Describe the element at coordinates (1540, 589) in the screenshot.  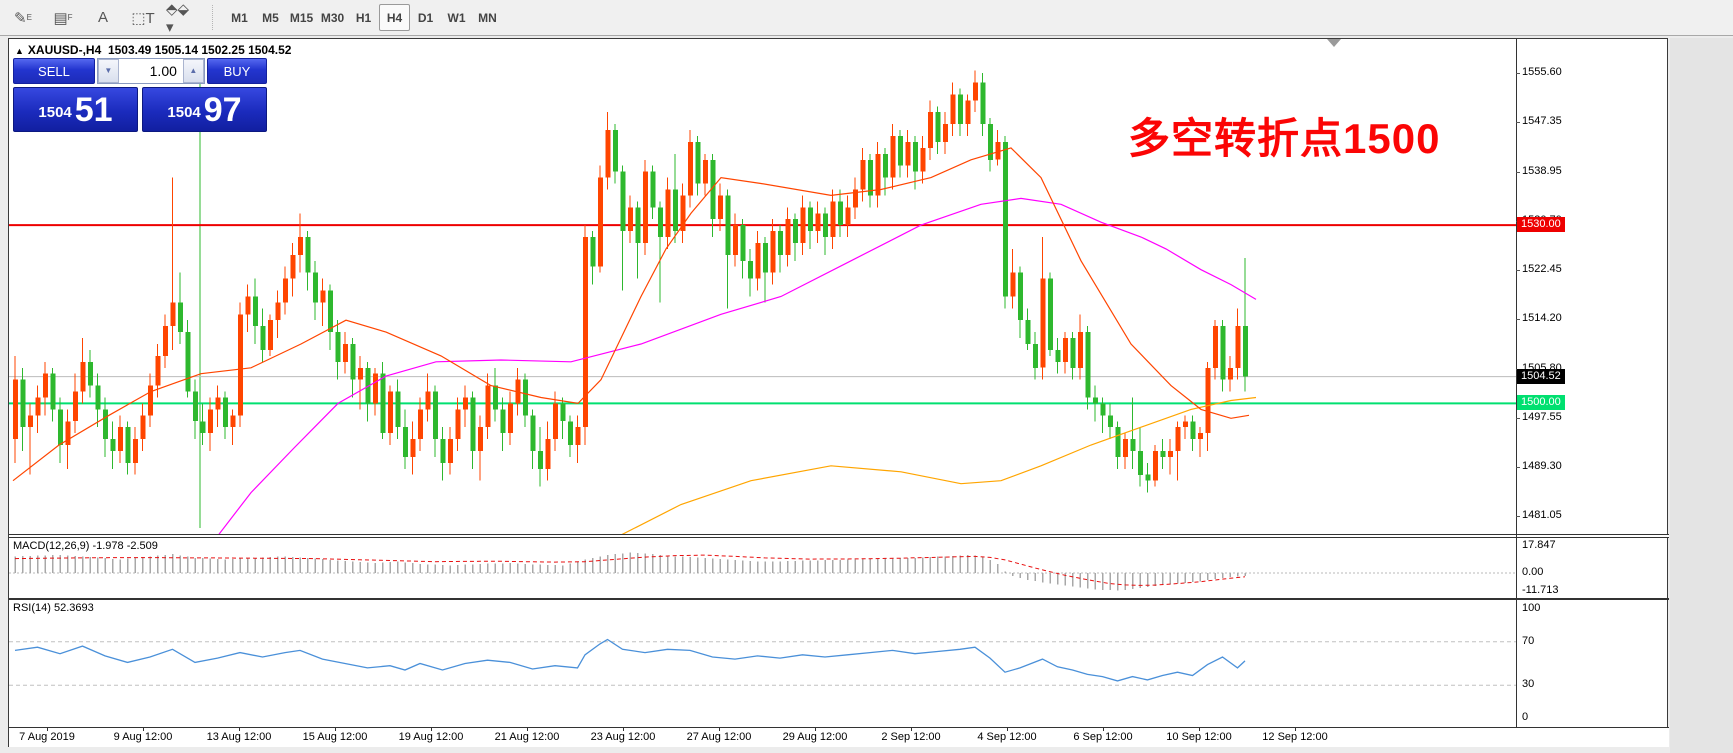
I see `macd-tick-label: -11.713` at that location.